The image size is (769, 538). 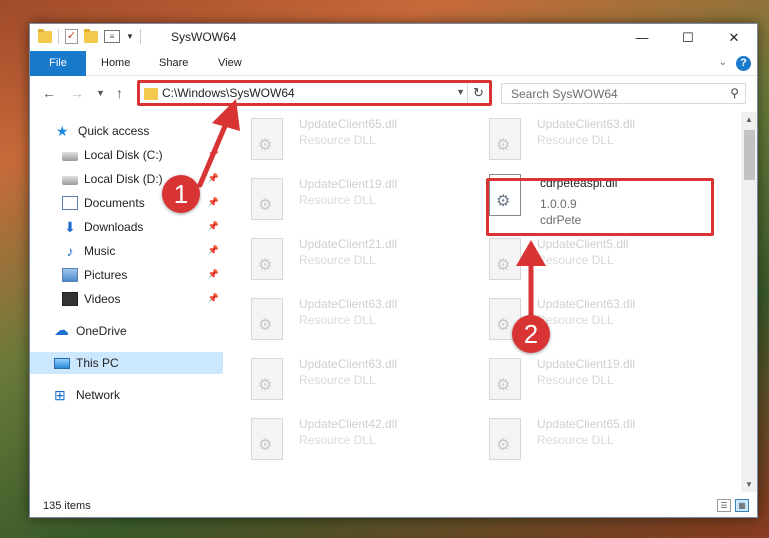 I want to click on properties-icon: ≡, so click(x=112, y=36).